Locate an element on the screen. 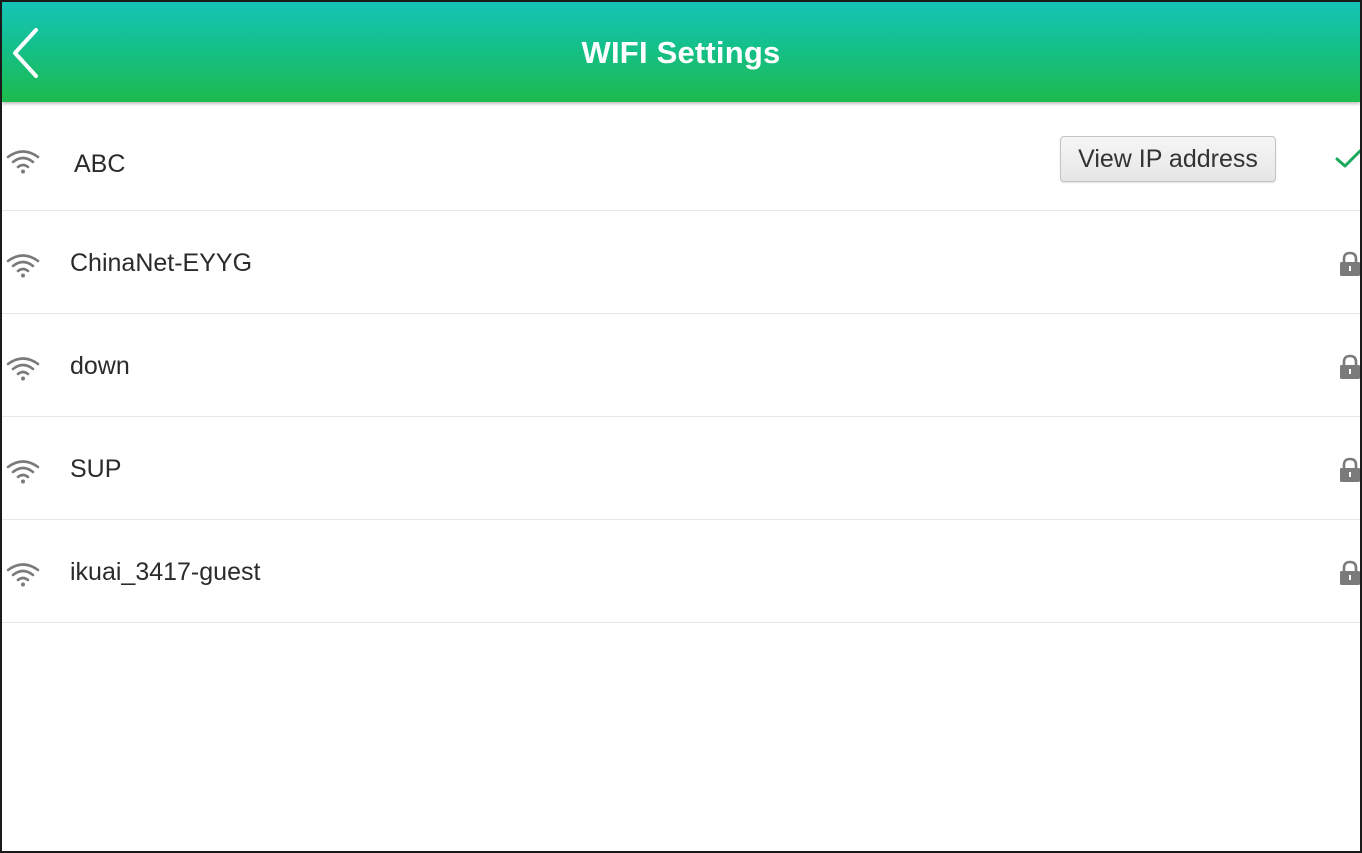 This screenshot has width=1362, height=853. wifi-network-item-abc: ABC View IP address is located at coordinates (681, 159).